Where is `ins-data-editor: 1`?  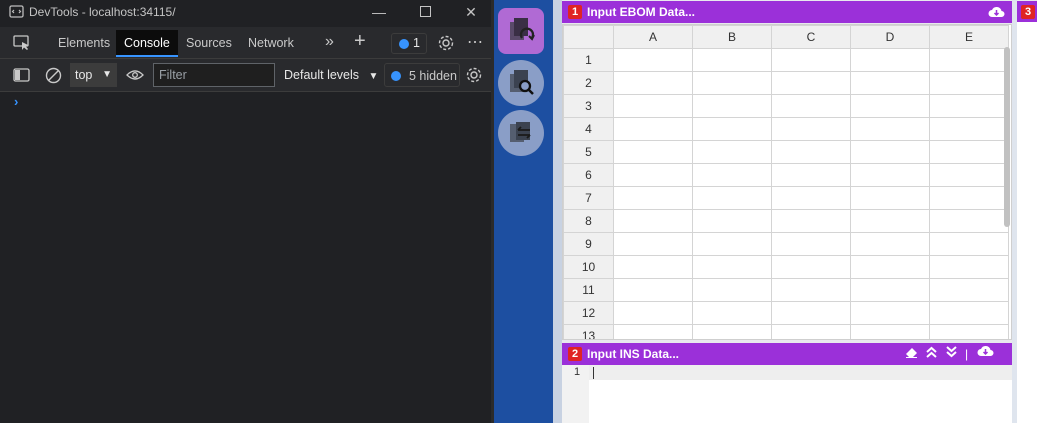 ins-data-editor: 1 is located at coordinates (787, 394).